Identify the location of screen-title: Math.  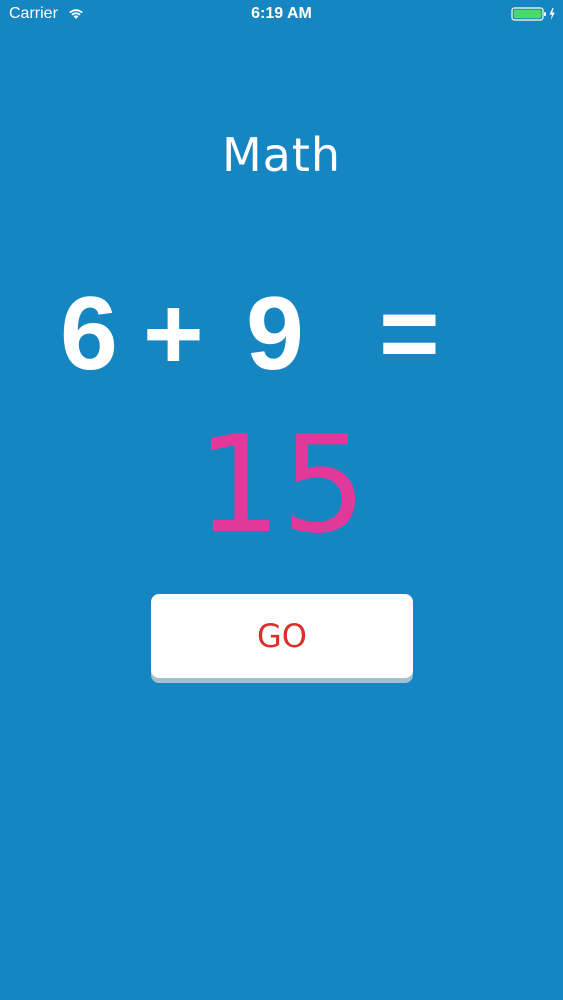
(281, 155).